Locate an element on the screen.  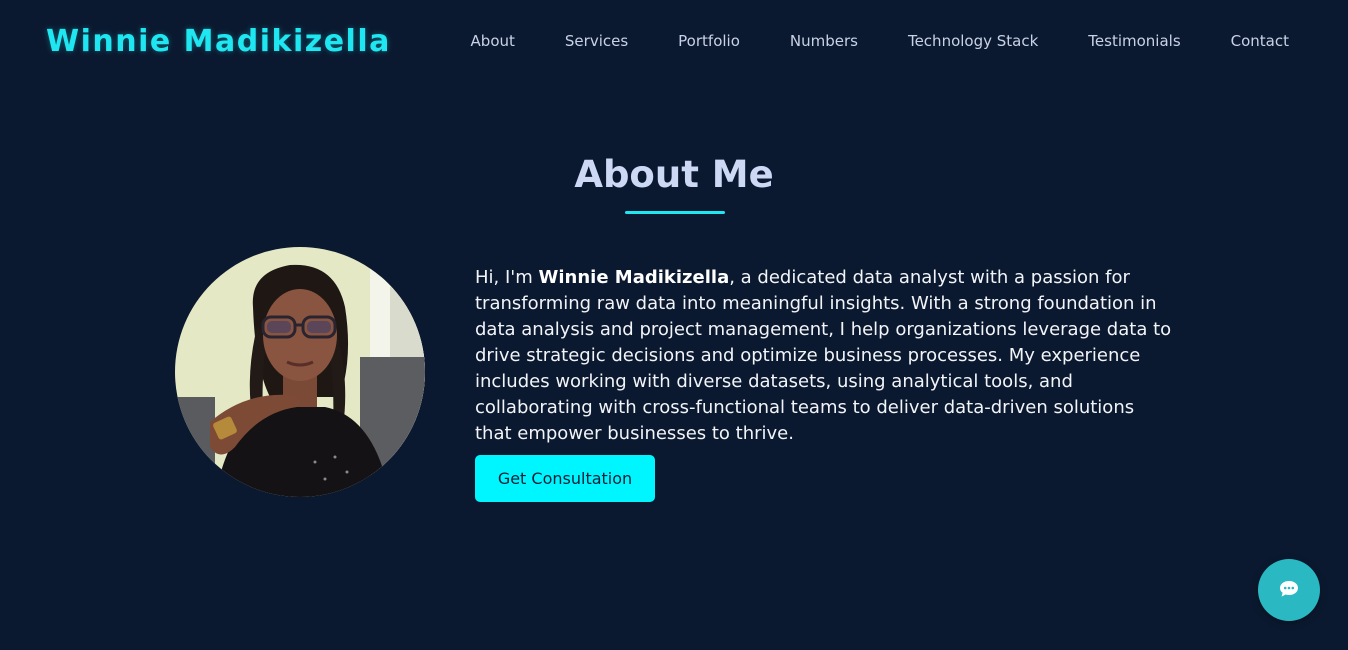
bio-name: Winnie Madikizella is located at coordinates (634, 277).